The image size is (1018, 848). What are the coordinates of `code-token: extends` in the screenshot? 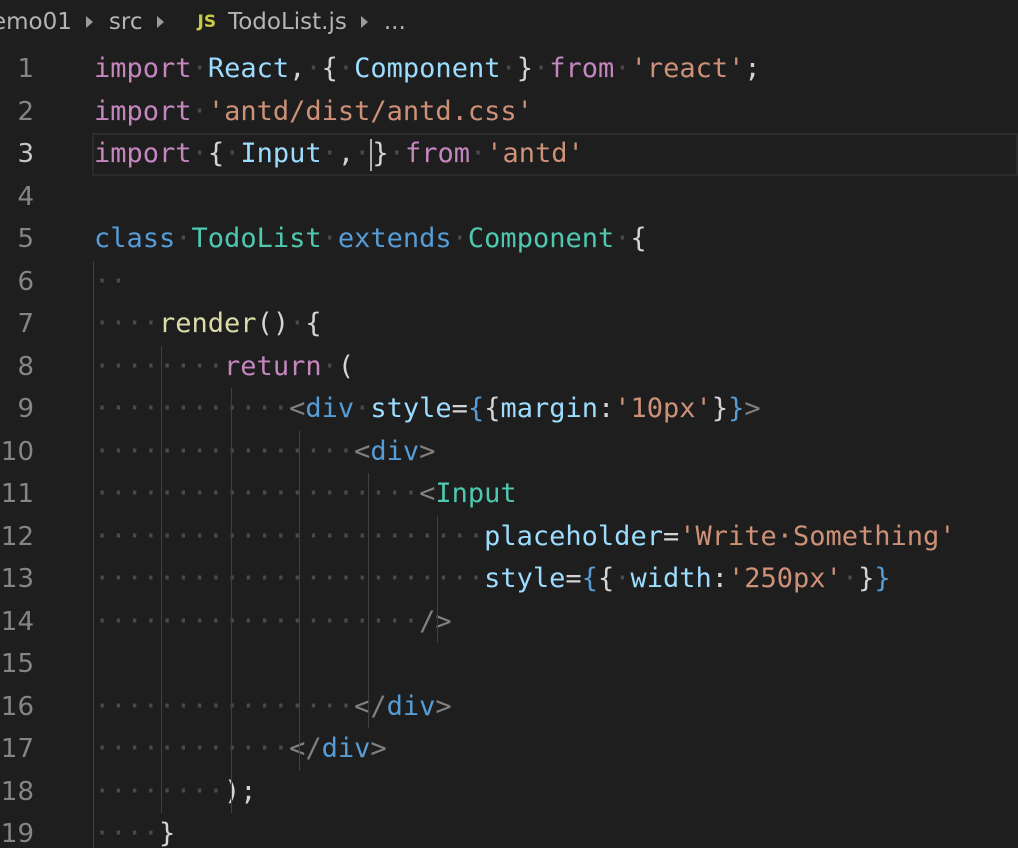 It's located at (394, 238).